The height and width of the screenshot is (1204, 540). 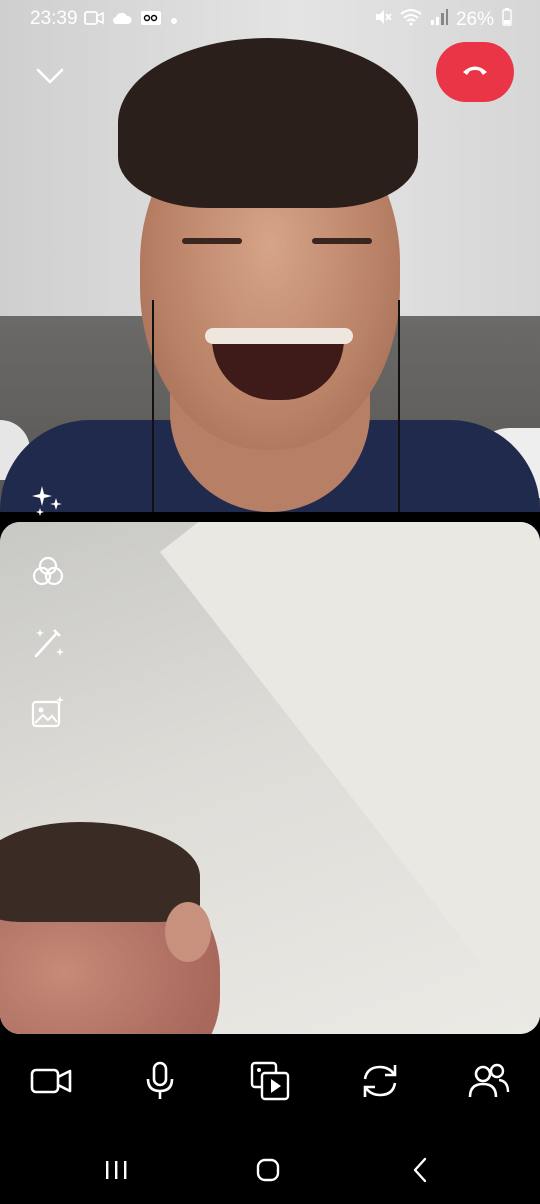 What do you see at coordinates (48, 572) in the screenshot?
I see `effects-circles-icon` at bounding box center [48, 572].